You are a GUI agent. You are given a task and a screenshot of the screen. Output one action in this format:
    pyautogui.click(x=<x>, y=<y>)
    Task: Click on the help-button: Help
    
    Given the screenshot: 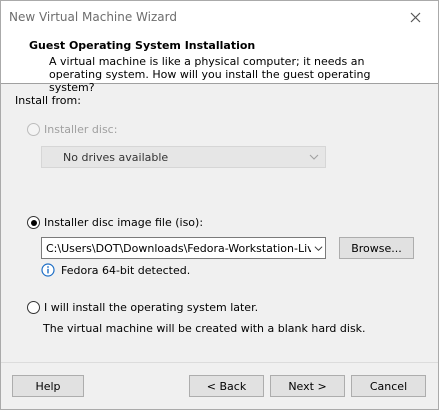 What is the action you would take?
    pyautogui.click(x=48, y=386)
    